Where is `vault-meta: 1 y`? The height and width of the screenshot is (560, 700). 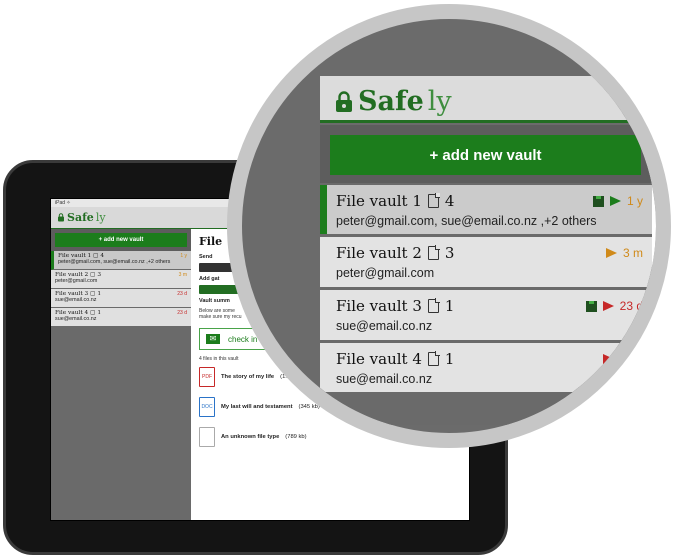 vault-meta: 1 y is located at coordinates (617, 201).